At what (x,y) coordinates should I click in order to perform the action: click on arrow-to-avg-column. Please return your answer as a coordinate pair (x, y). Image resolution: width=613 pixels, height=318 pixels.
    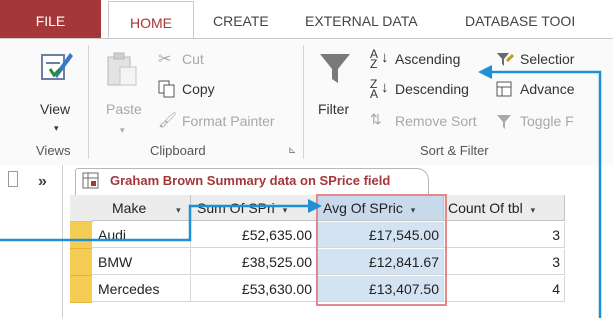
    Looking at the image, I should click on (161, 220).